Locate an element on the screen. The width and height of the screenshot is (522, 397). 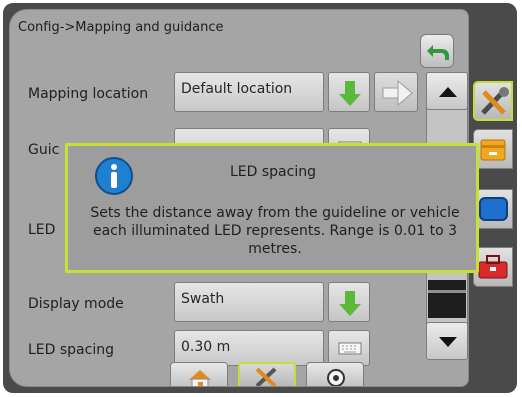
back-button is located at coordinates (437, 51).